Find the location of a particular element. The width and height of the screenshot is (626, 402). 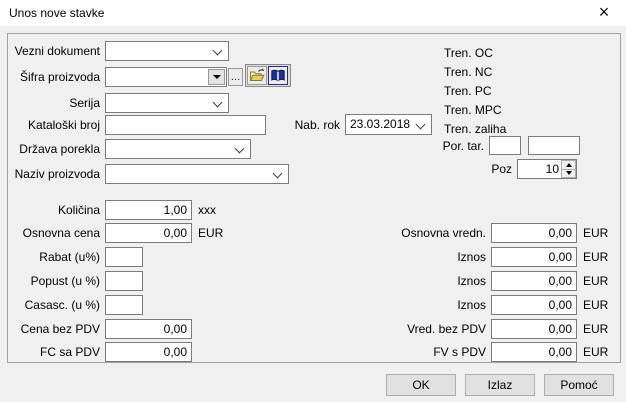

casasc-label: Casasc. (u %) is located at coordinates (62, 304).